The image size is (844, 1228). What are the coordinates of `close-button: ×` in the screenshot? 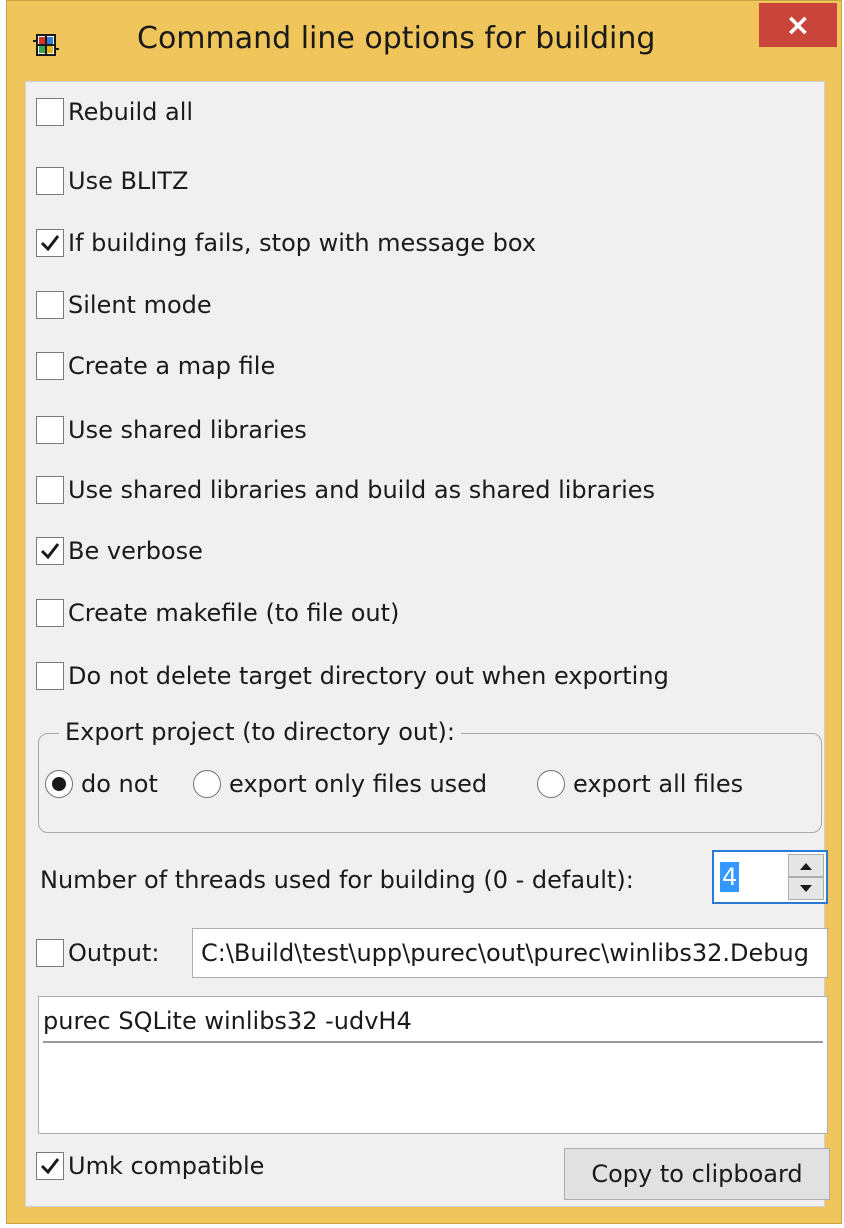 It's located at (798, 25).